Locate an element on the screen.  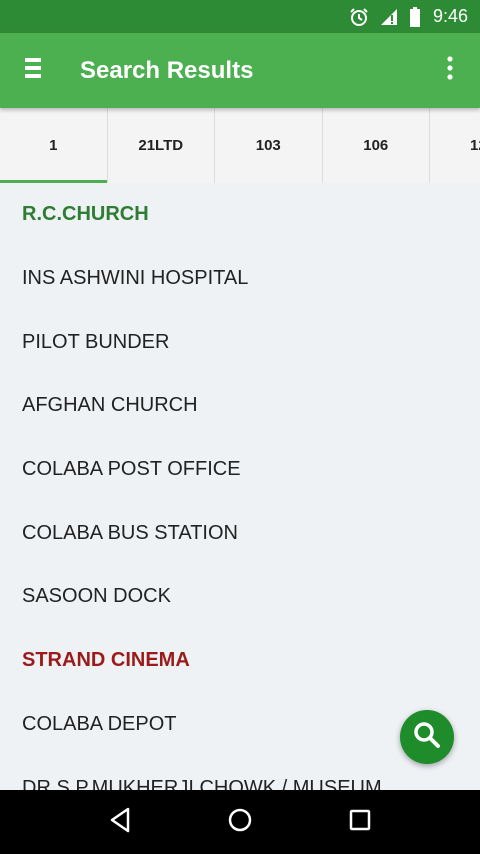
menu-button is located at coordinates (33, 70).